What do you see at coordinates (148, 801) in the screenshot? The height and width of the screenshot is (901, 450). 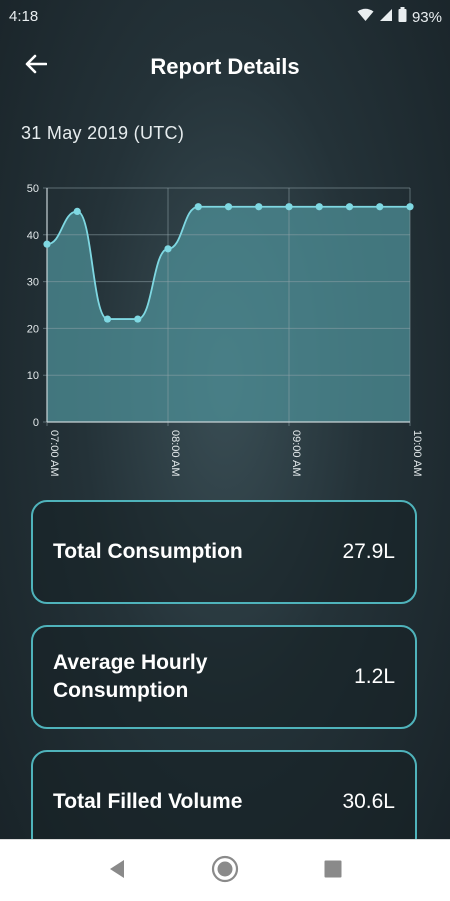 I see `metric-label: Total Filled Volume` at bounding box center [148, 801].